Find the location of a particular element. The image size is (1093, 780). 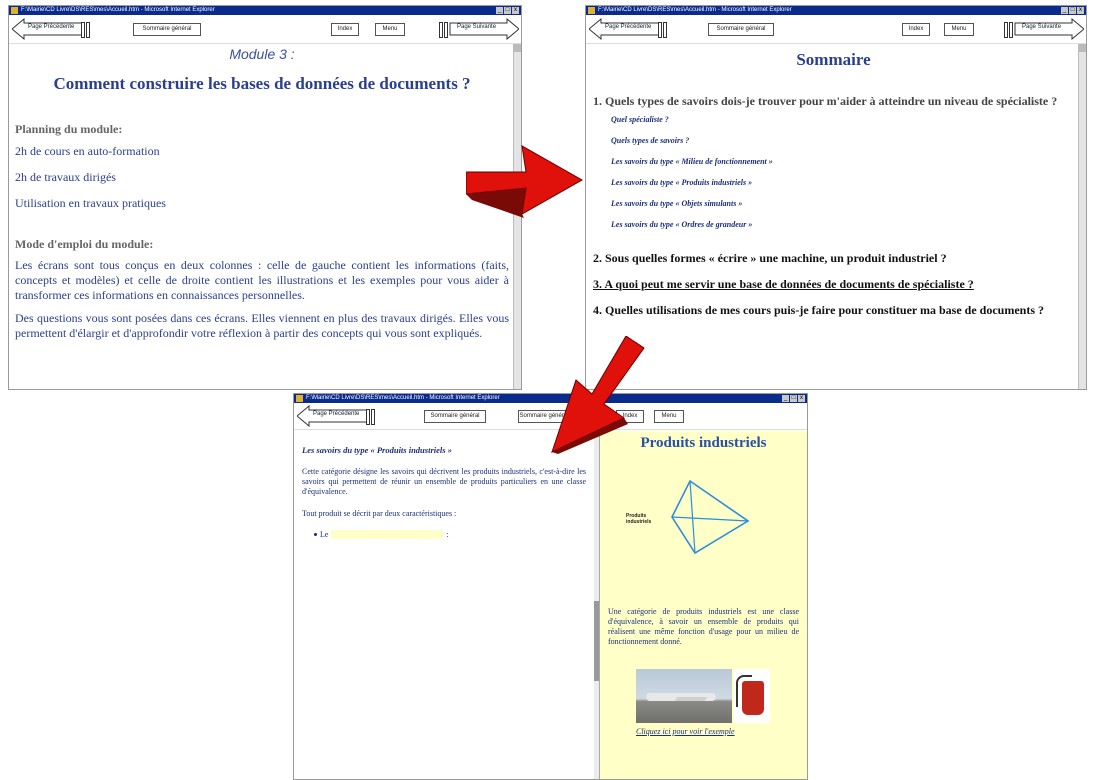

diagram-label: Produits industriels is located at coordinates (639, 519).